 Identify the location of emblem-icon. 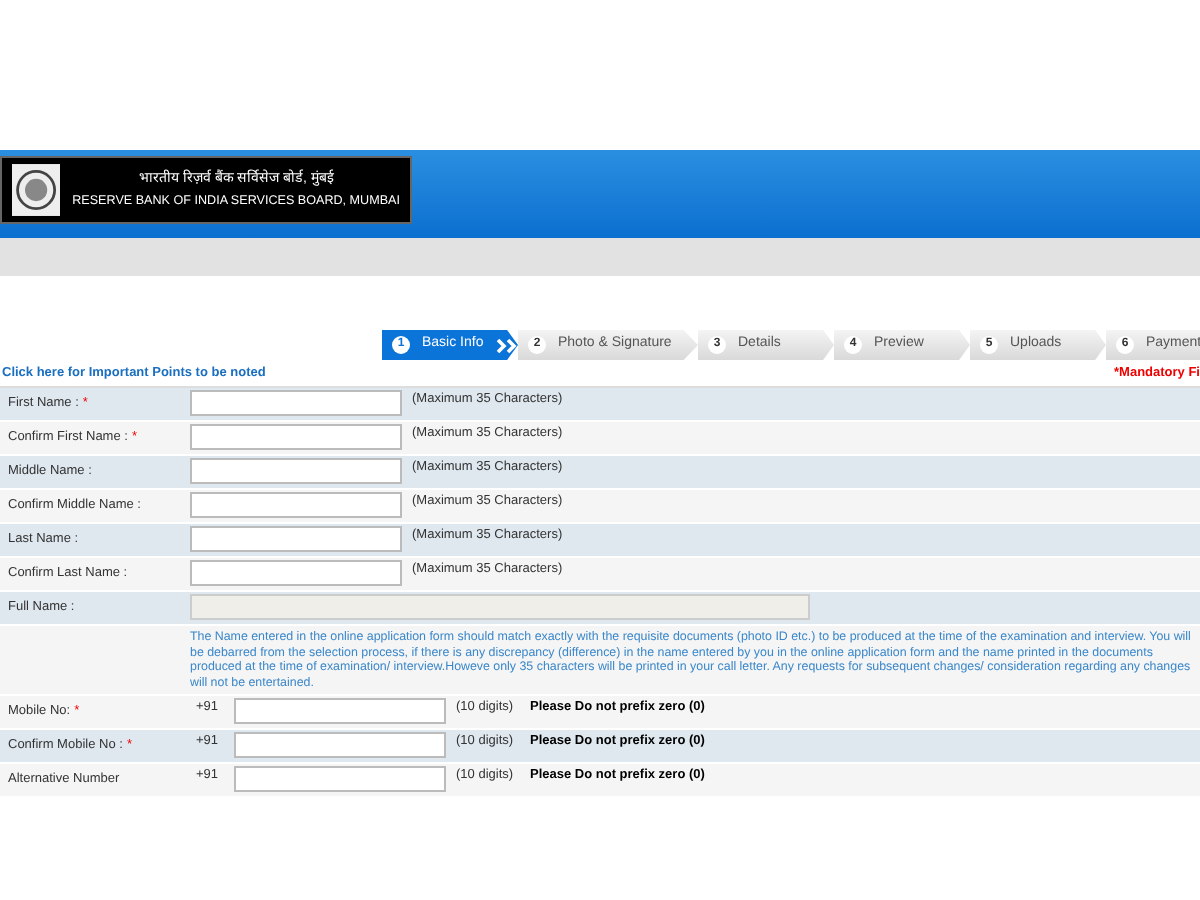
(36, 190).